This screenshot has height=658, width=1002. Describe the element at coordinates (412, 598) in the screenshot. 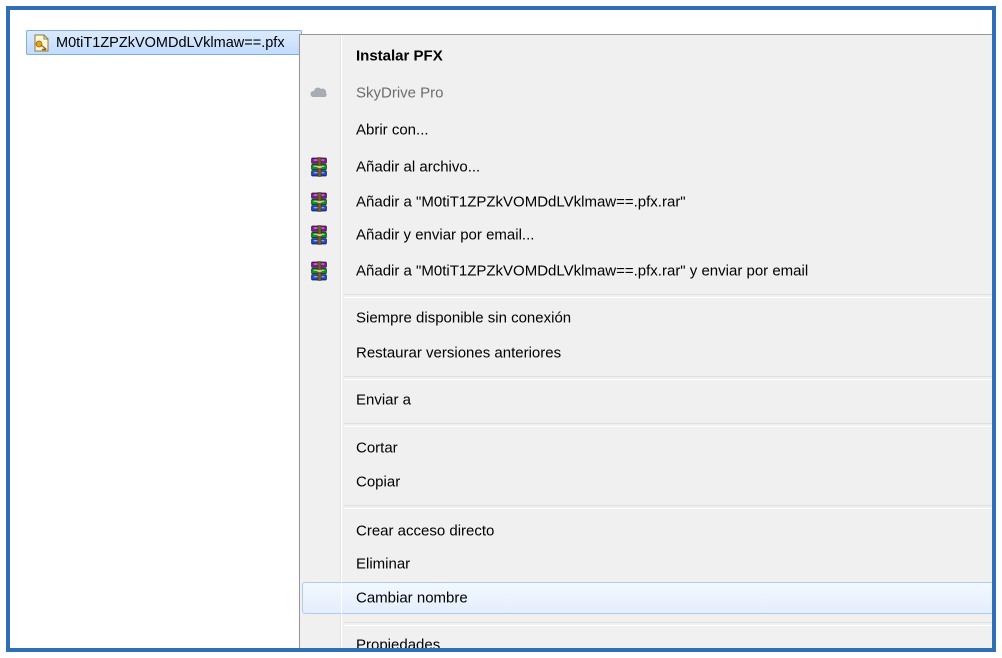

I see `menu-item-label: Cambiar nombre` at that location.